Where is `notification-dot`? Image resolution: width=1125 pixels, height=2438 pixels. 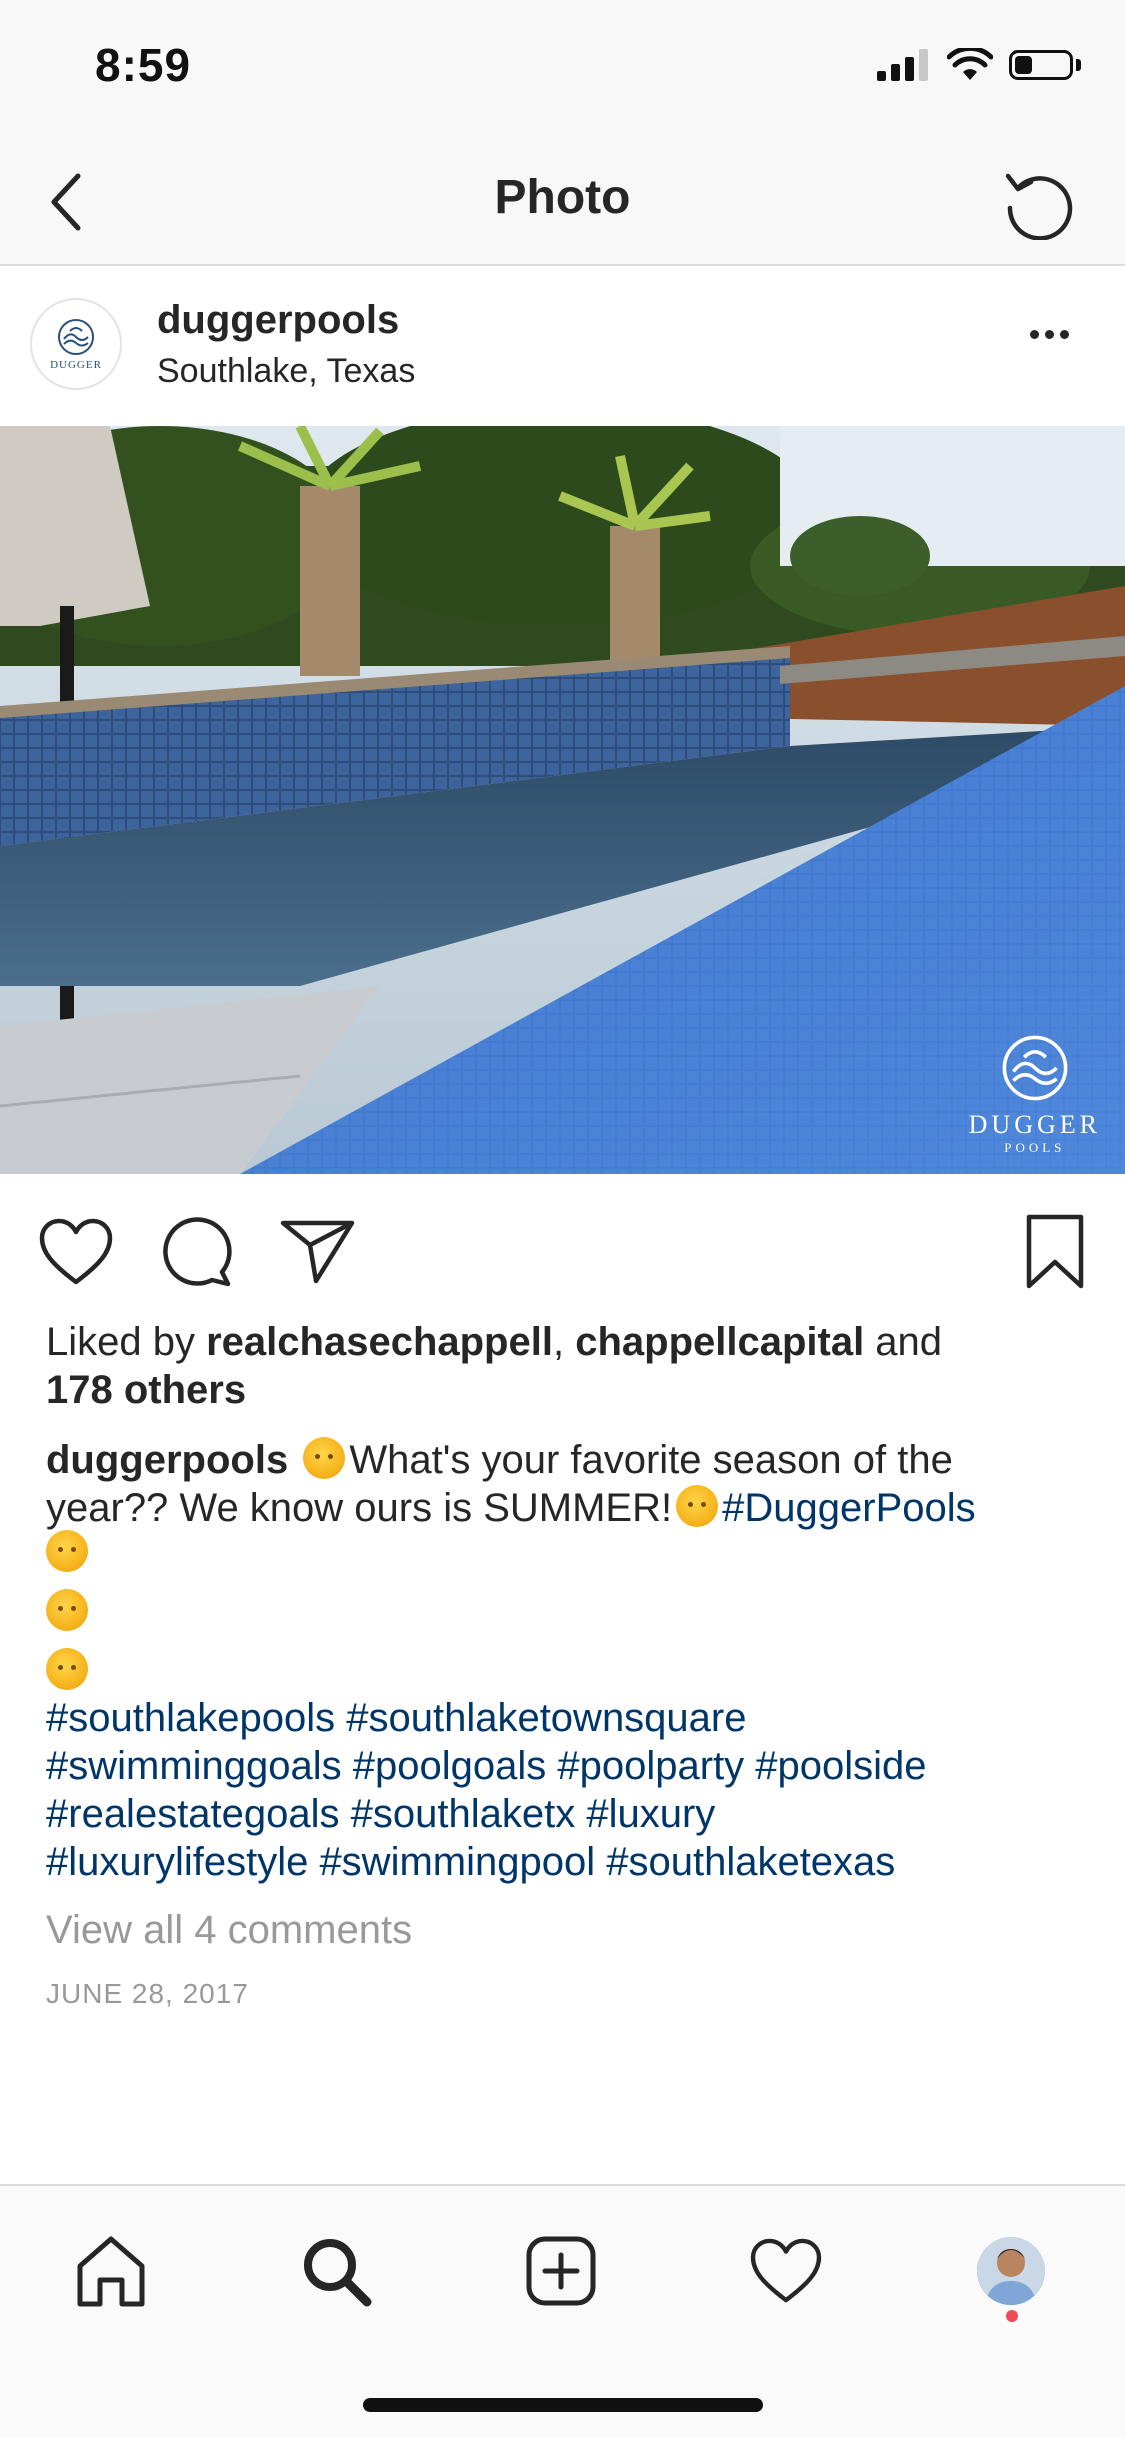
notification-dot is located at coordinates (1012, 2316).